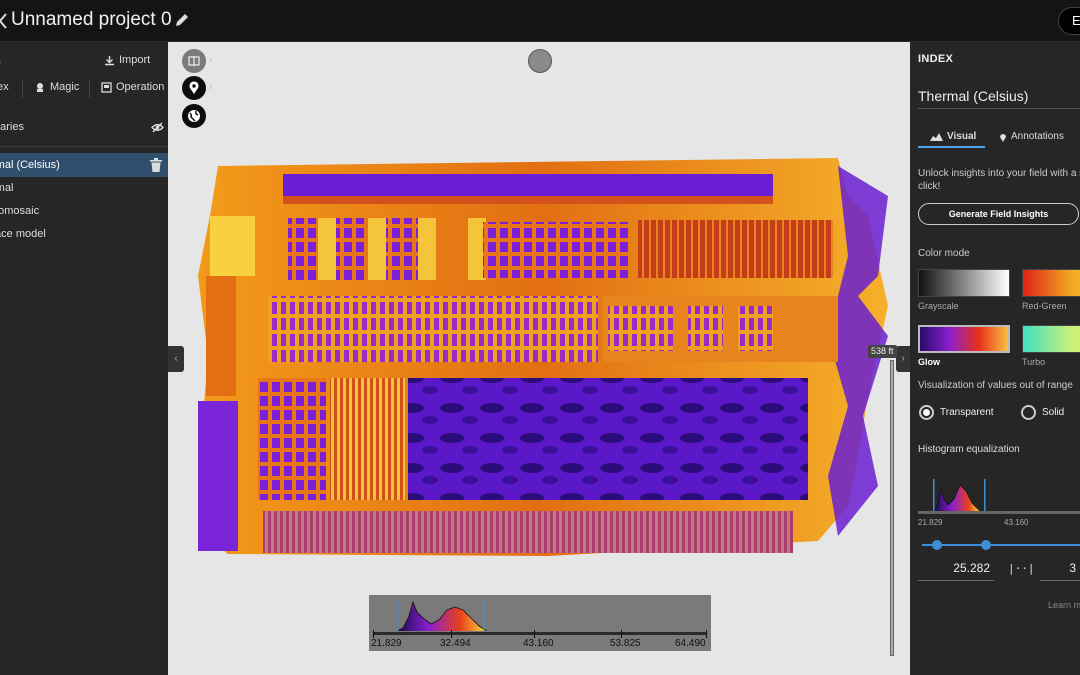 The image size is (1080, 675). I want to click on layer-item-label: rmal, so click(7, 188).